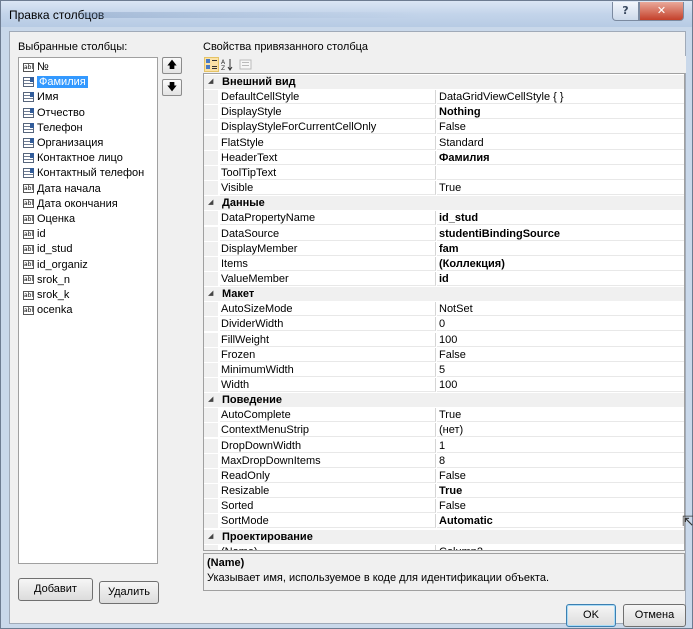 Image resolution: width=693 pixels, height=629 pixels. I want to click on property-value: fam, so click(560, 249).